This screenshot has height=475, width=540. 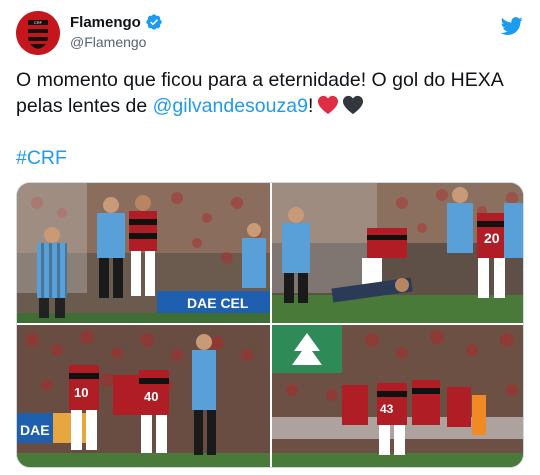 What do you see at coordinates (143, 253) in the screenshot?
I see `photo-1: DAE CEL` at bounding box center [143, 253].